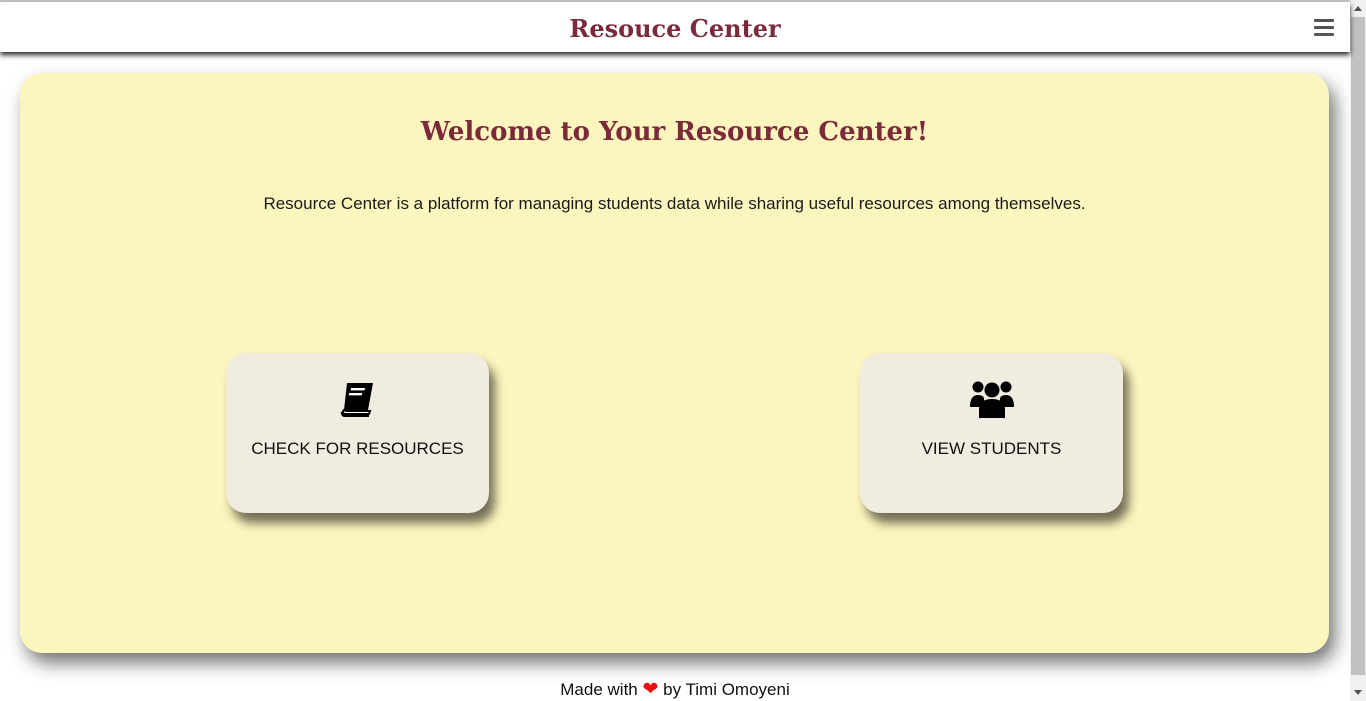 This screenshot has width=1366, height=701. What do you see at coordinates (357, 398) in the screenshot?
I see `book-icon` at bounding box center [357, 398].